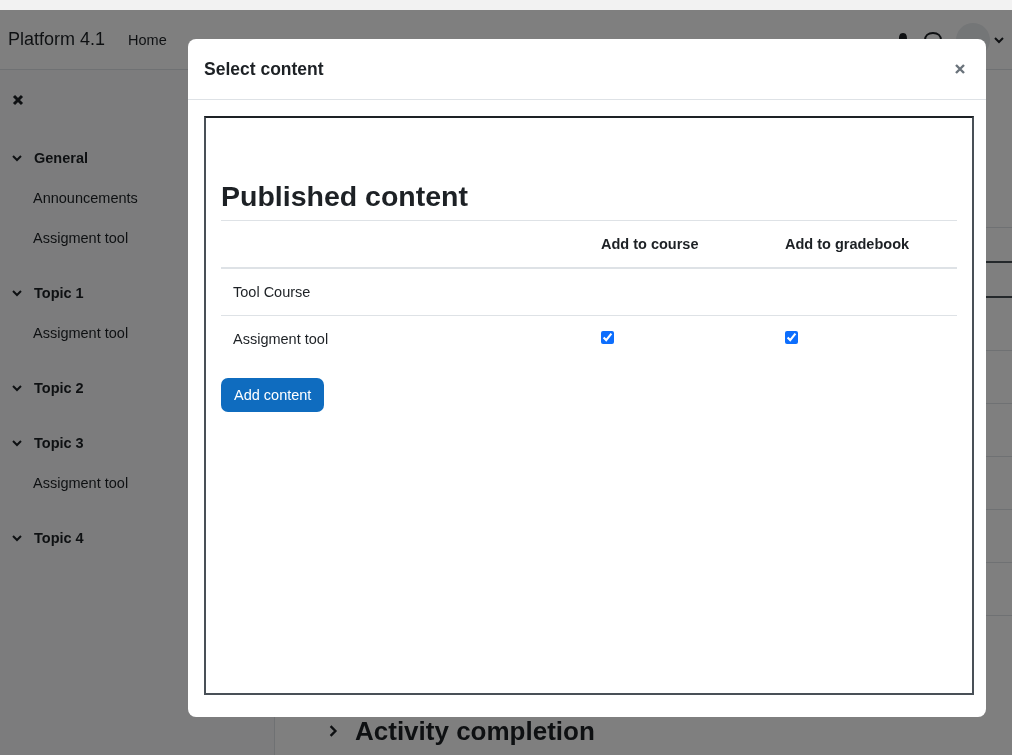 The width and height of the screenshot is (1012, 755). What do you see at coordinates (59, 293) in the screenshot?
I see `section-title: Topic 1` at bounding box center [59, 293].